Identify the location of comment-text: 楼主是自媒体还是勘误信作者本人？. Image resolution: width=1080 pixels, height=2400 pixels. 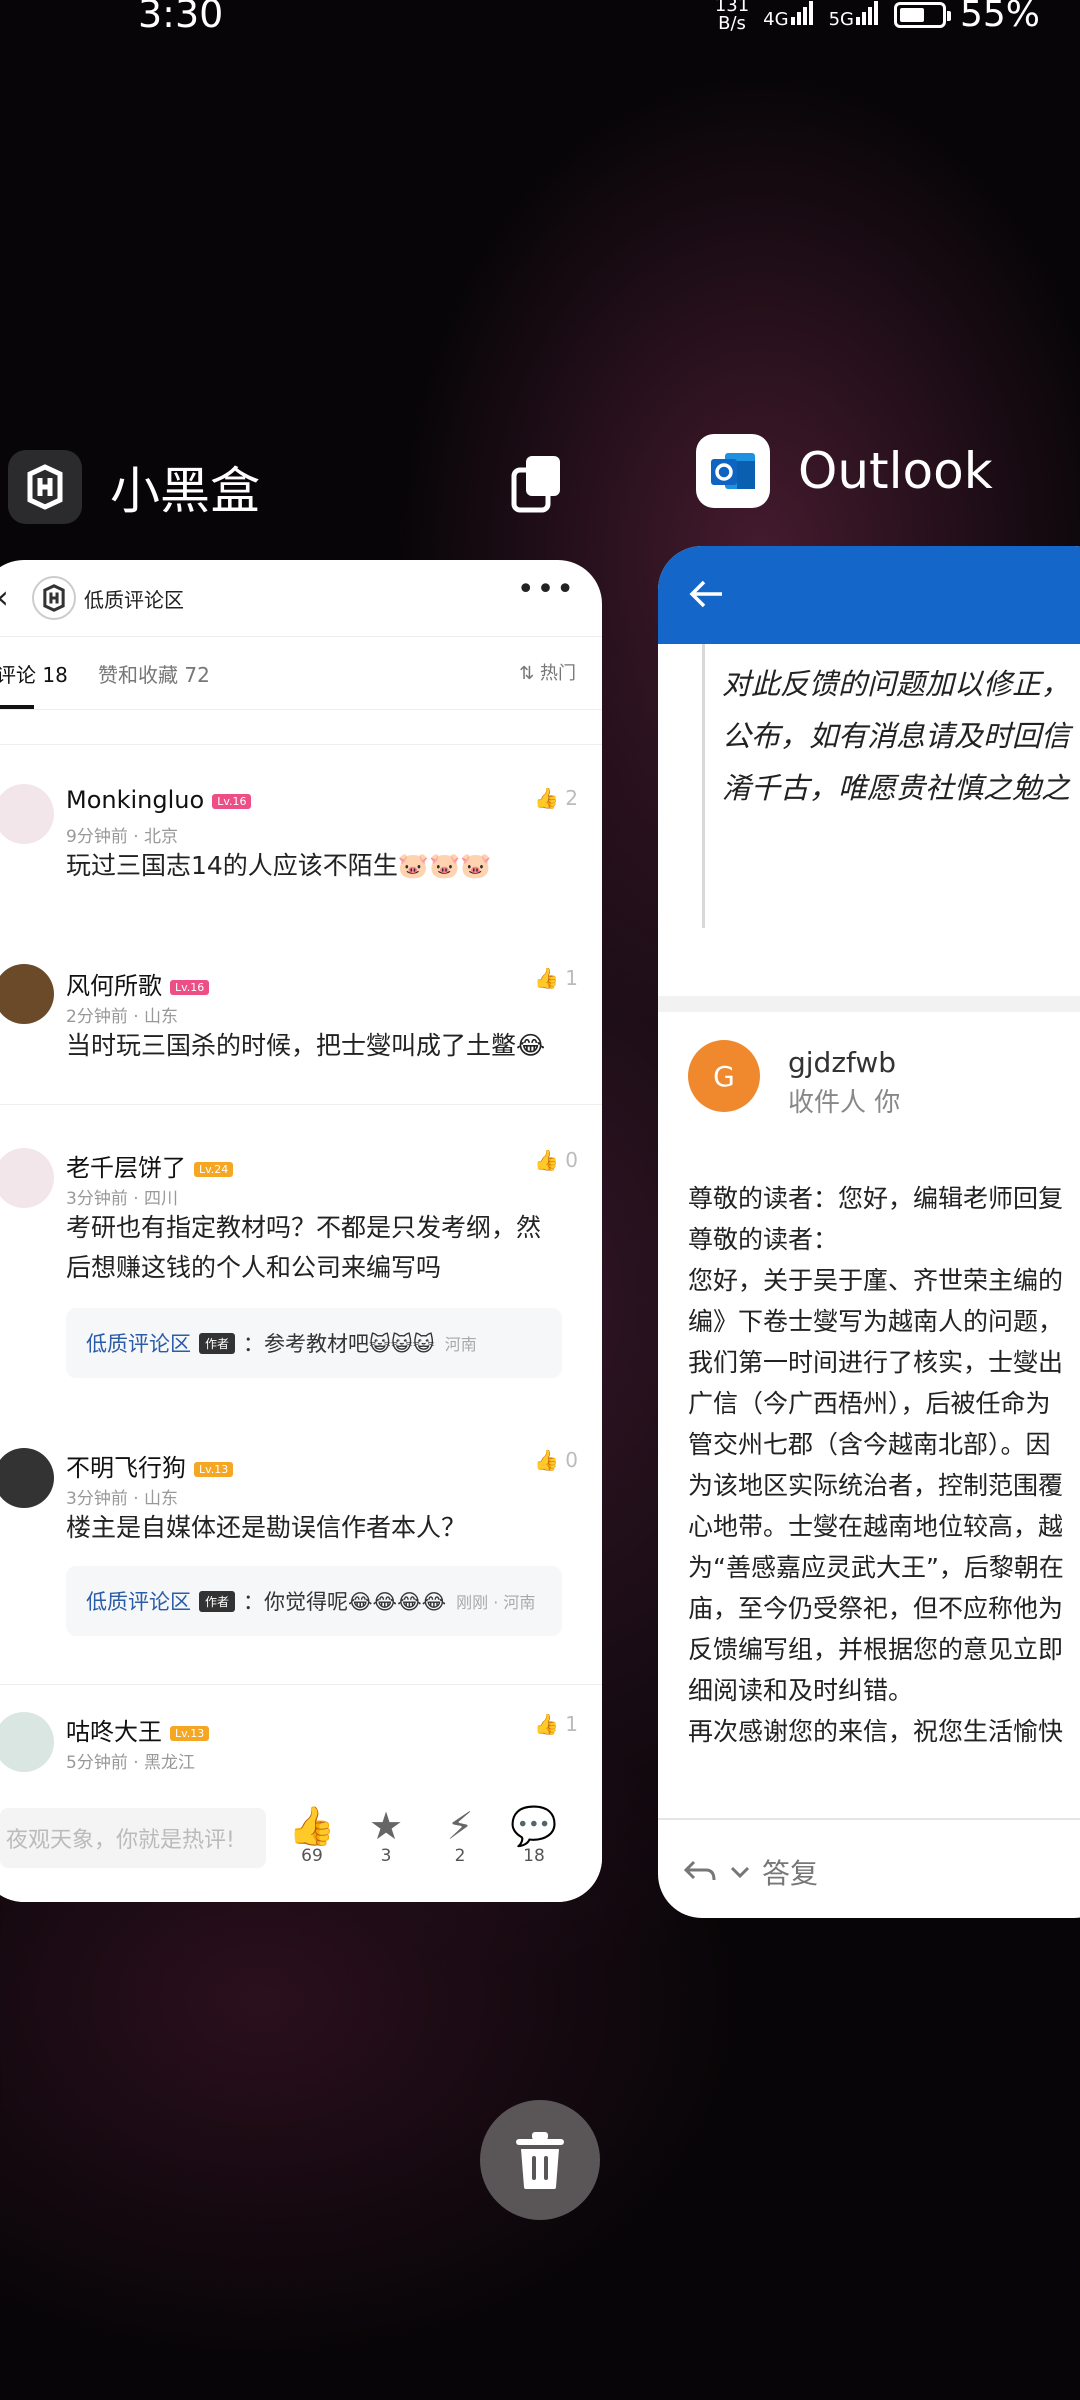
(266, 1527).